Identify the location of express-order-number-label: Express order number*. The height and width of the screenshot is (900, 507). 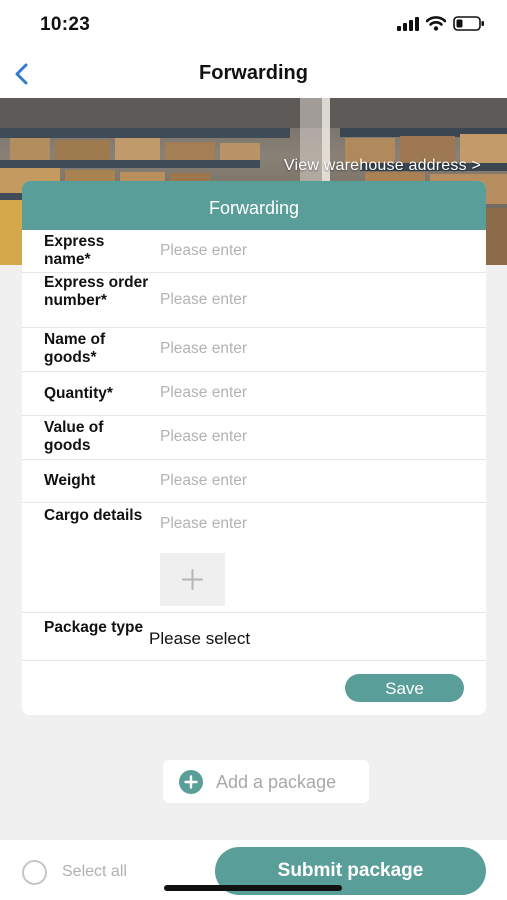
(96, 291).